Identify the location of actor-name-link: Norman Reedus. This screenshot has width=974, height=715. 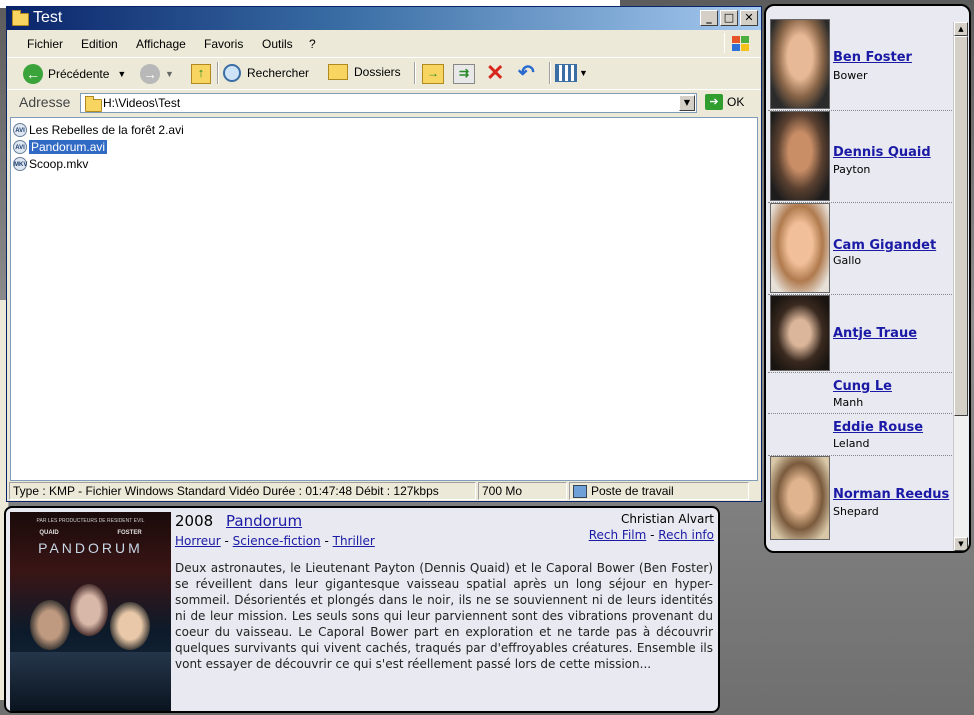
(891, 494).